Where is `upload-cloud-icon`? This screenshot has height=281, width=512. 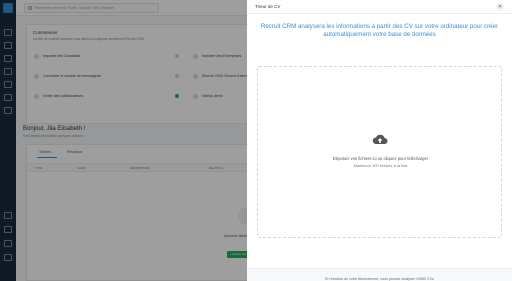
upload-cloud-icon is located at coordinates (380, 139).